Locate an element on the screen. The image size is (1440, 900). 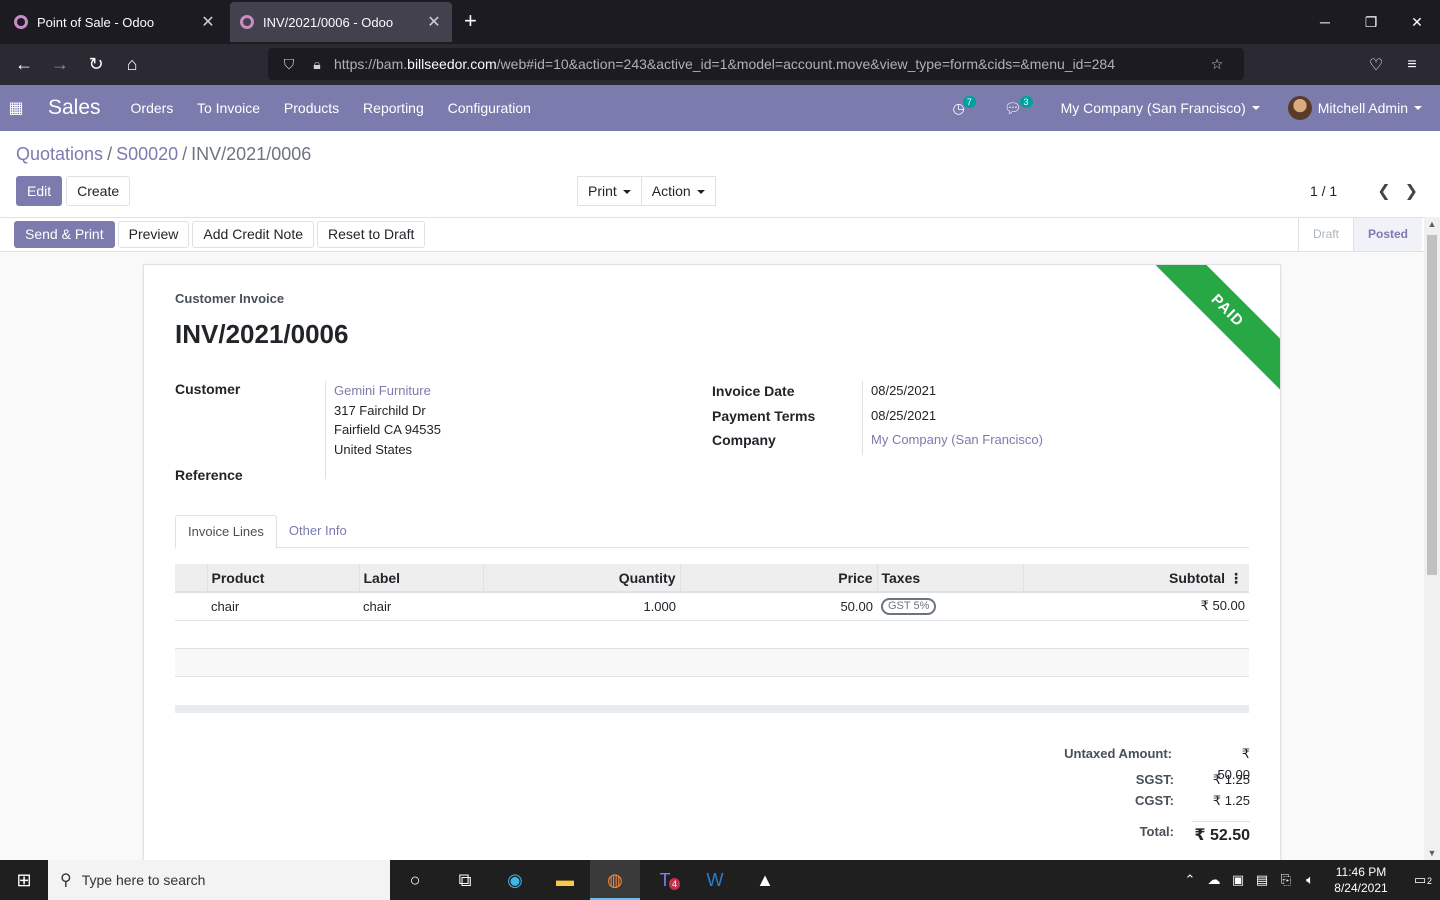
odoo-favicon-icon is located at coordinates (247, 22).